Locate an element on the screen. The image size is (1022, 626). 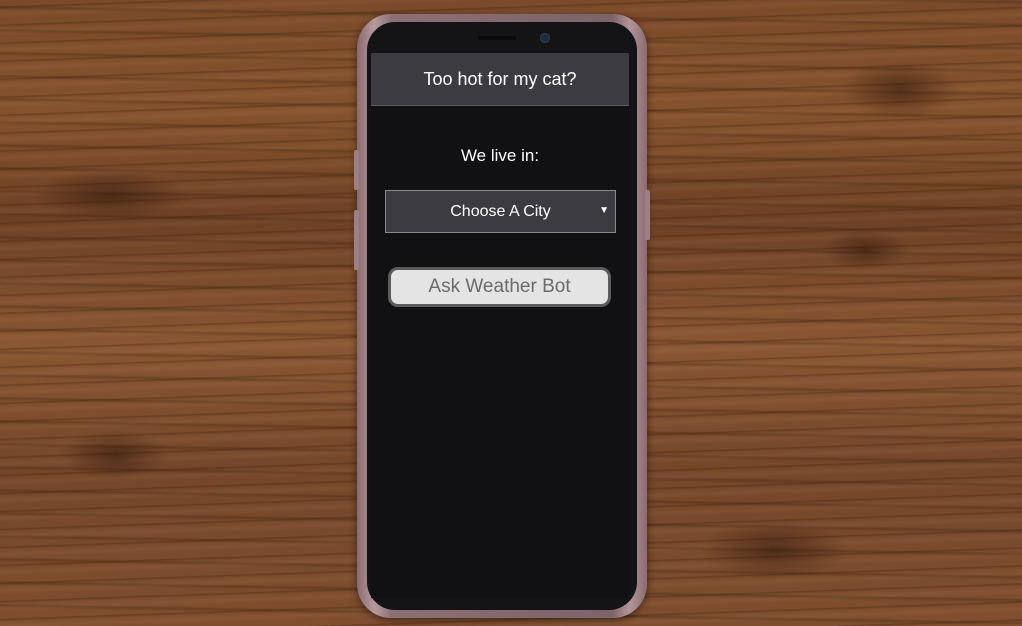
app-header: Too hot for my cat? is located at coordinates (500, 79).